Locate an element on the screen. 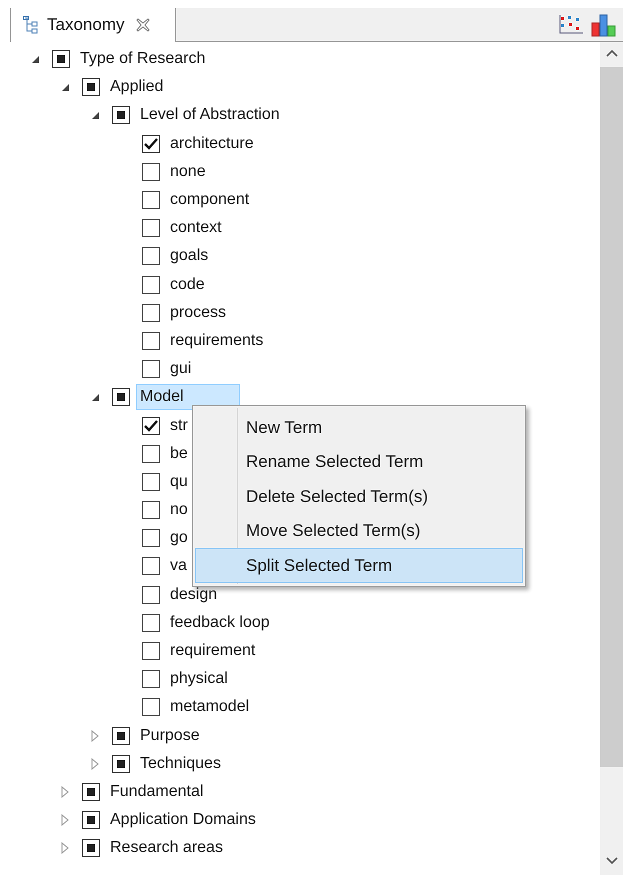 Image resolution: width=623 pixels, height=875 pixels. tree-item-label: goals is located at coordinates (189, 256).